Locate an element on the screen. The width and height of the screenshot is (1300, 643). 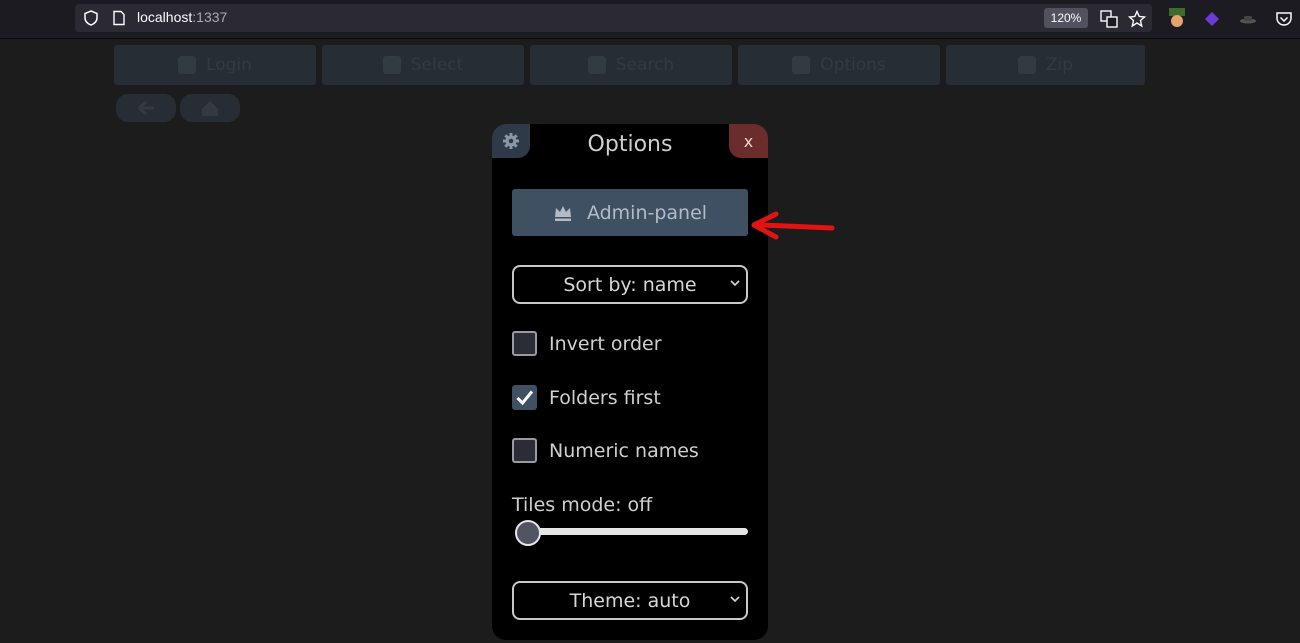
url-port: :1337 is located at coordinates (210, 17).